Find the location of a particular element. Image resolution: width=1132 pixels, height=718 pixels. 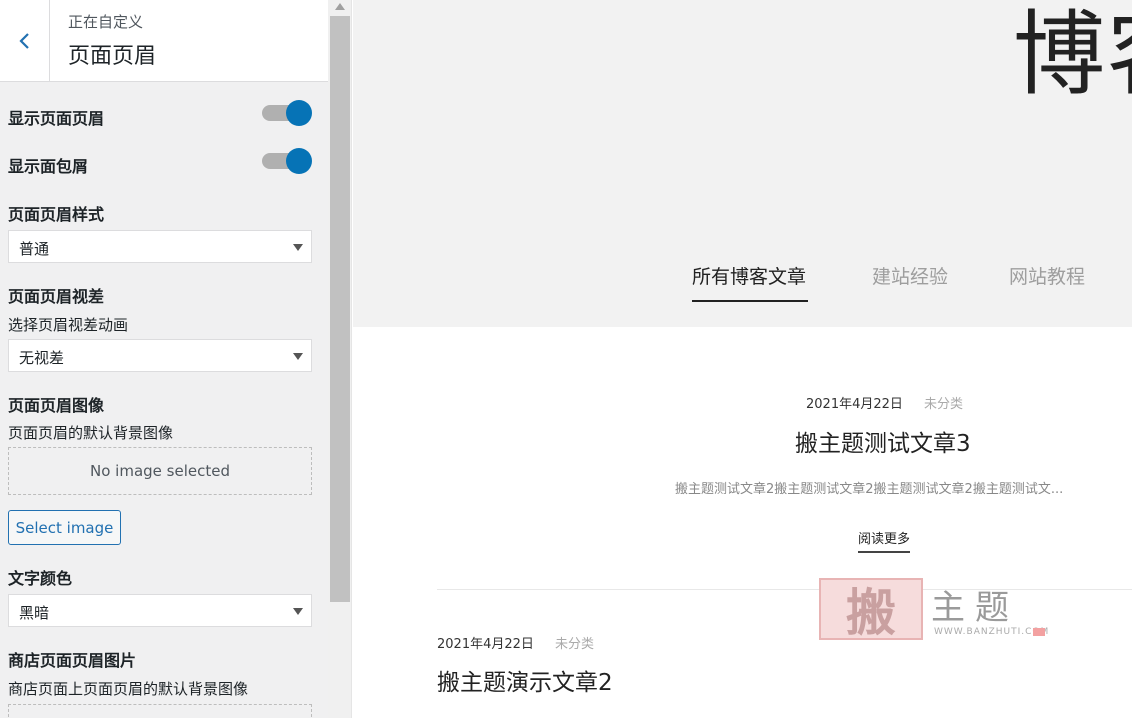

watermark: 搬 主题 WWW.BANZHUTI.COM is located at coordinates (934, 609).